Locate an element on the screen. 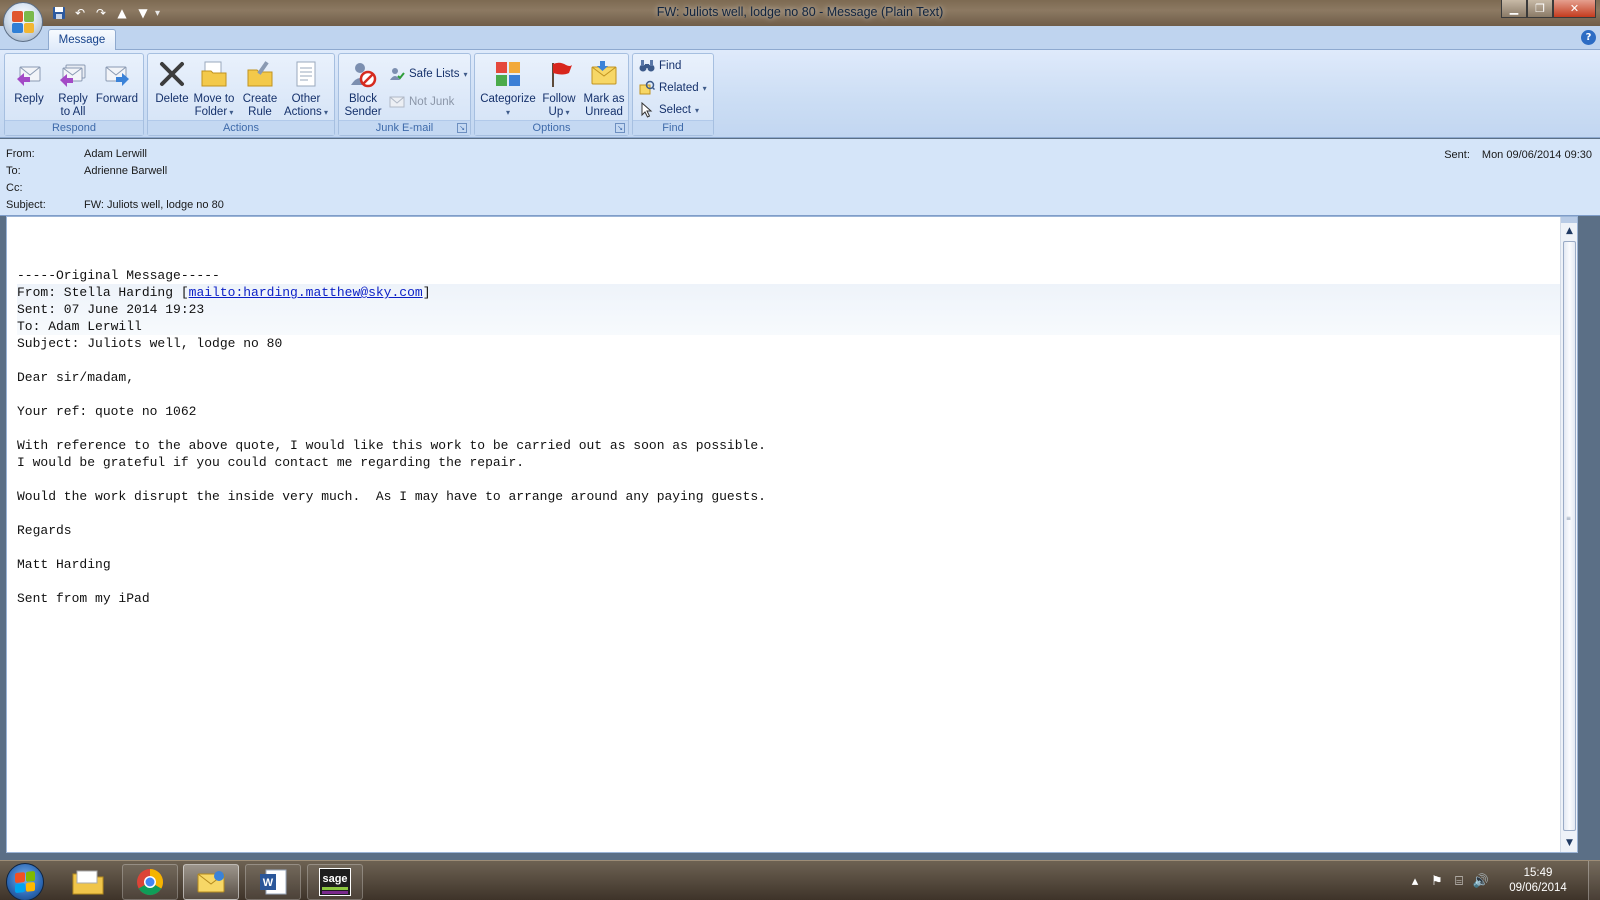 The image size is (1600, 900). scroll-down-icon: ▼ is located at coordinates (1569, 843).